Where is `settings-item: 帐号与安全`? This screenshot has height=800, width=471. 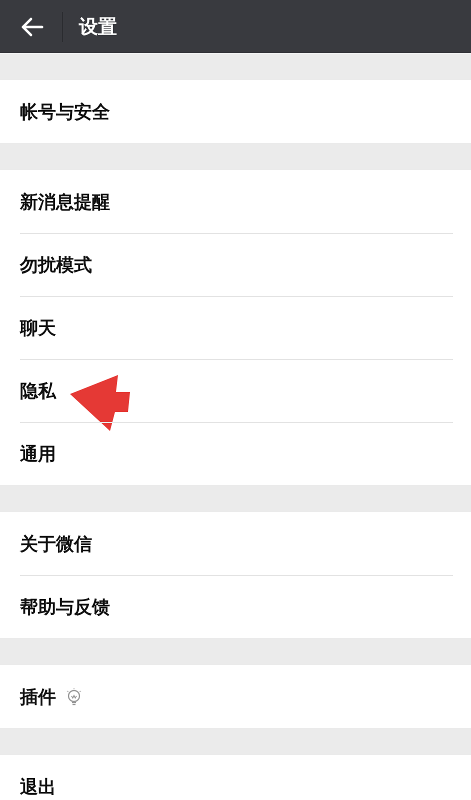
settings-item: 帐号与安全 is located at coordinates (235, 111).